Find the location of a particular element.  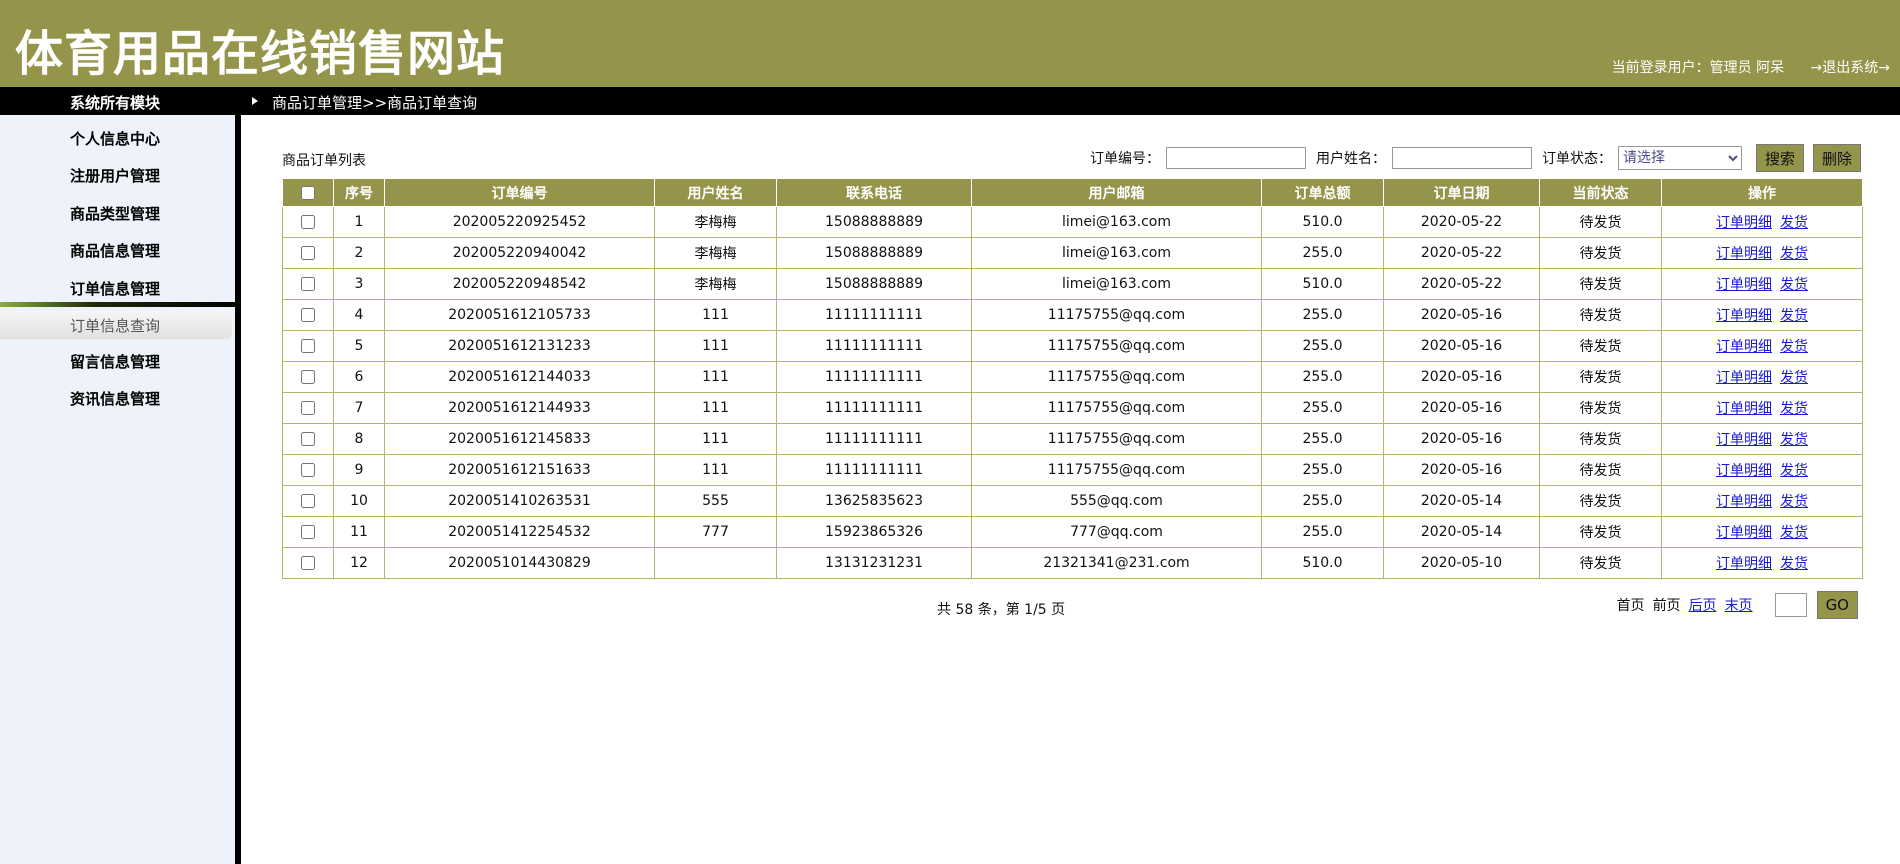

cell-date: 2020-05-10 is located at coordinates (1461, 563).